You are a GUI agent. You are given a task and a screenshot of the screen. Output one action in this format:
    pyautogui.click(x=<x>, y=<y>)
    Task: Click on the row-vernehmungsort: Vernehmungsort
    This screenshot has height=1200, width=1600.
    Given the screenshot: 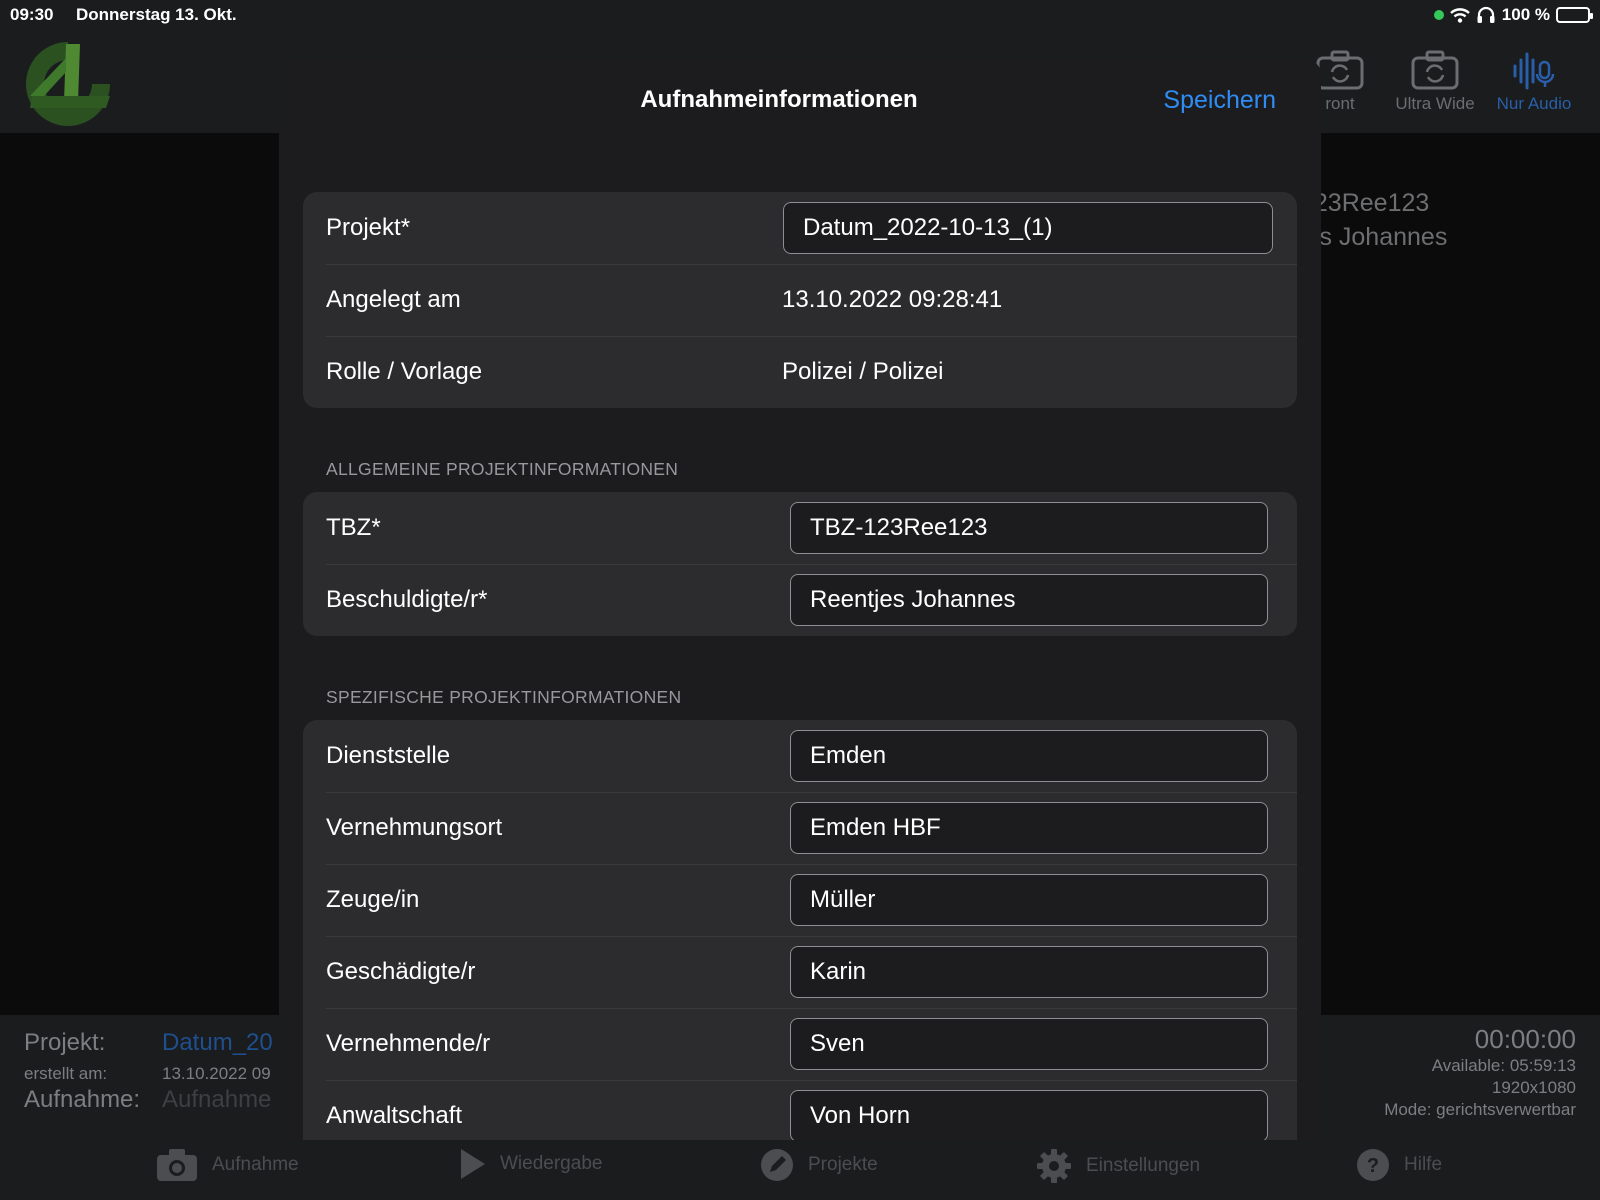 What is the action you would take?
    pyautogui.click(x=800, y=828)
    